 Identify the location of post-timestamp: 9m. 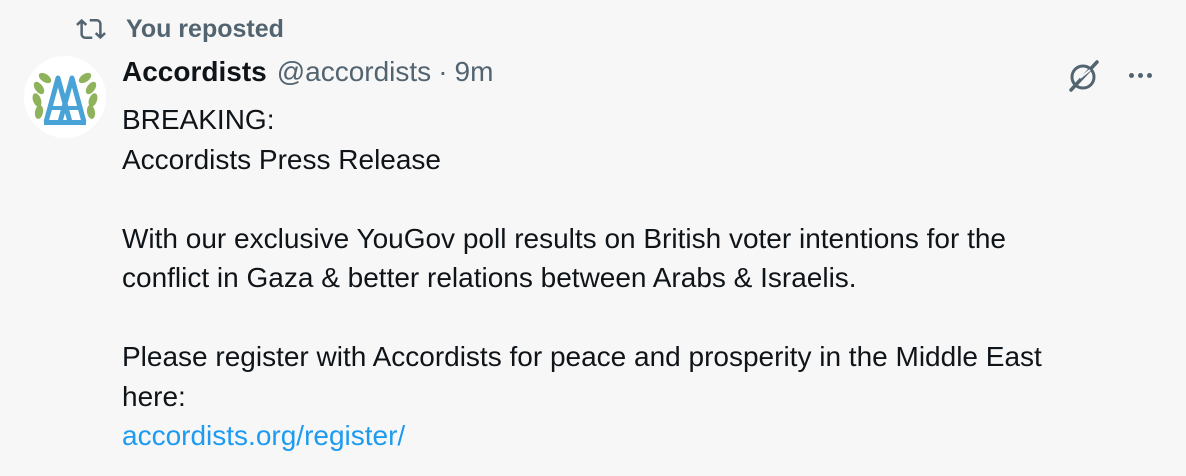
(474, 72).